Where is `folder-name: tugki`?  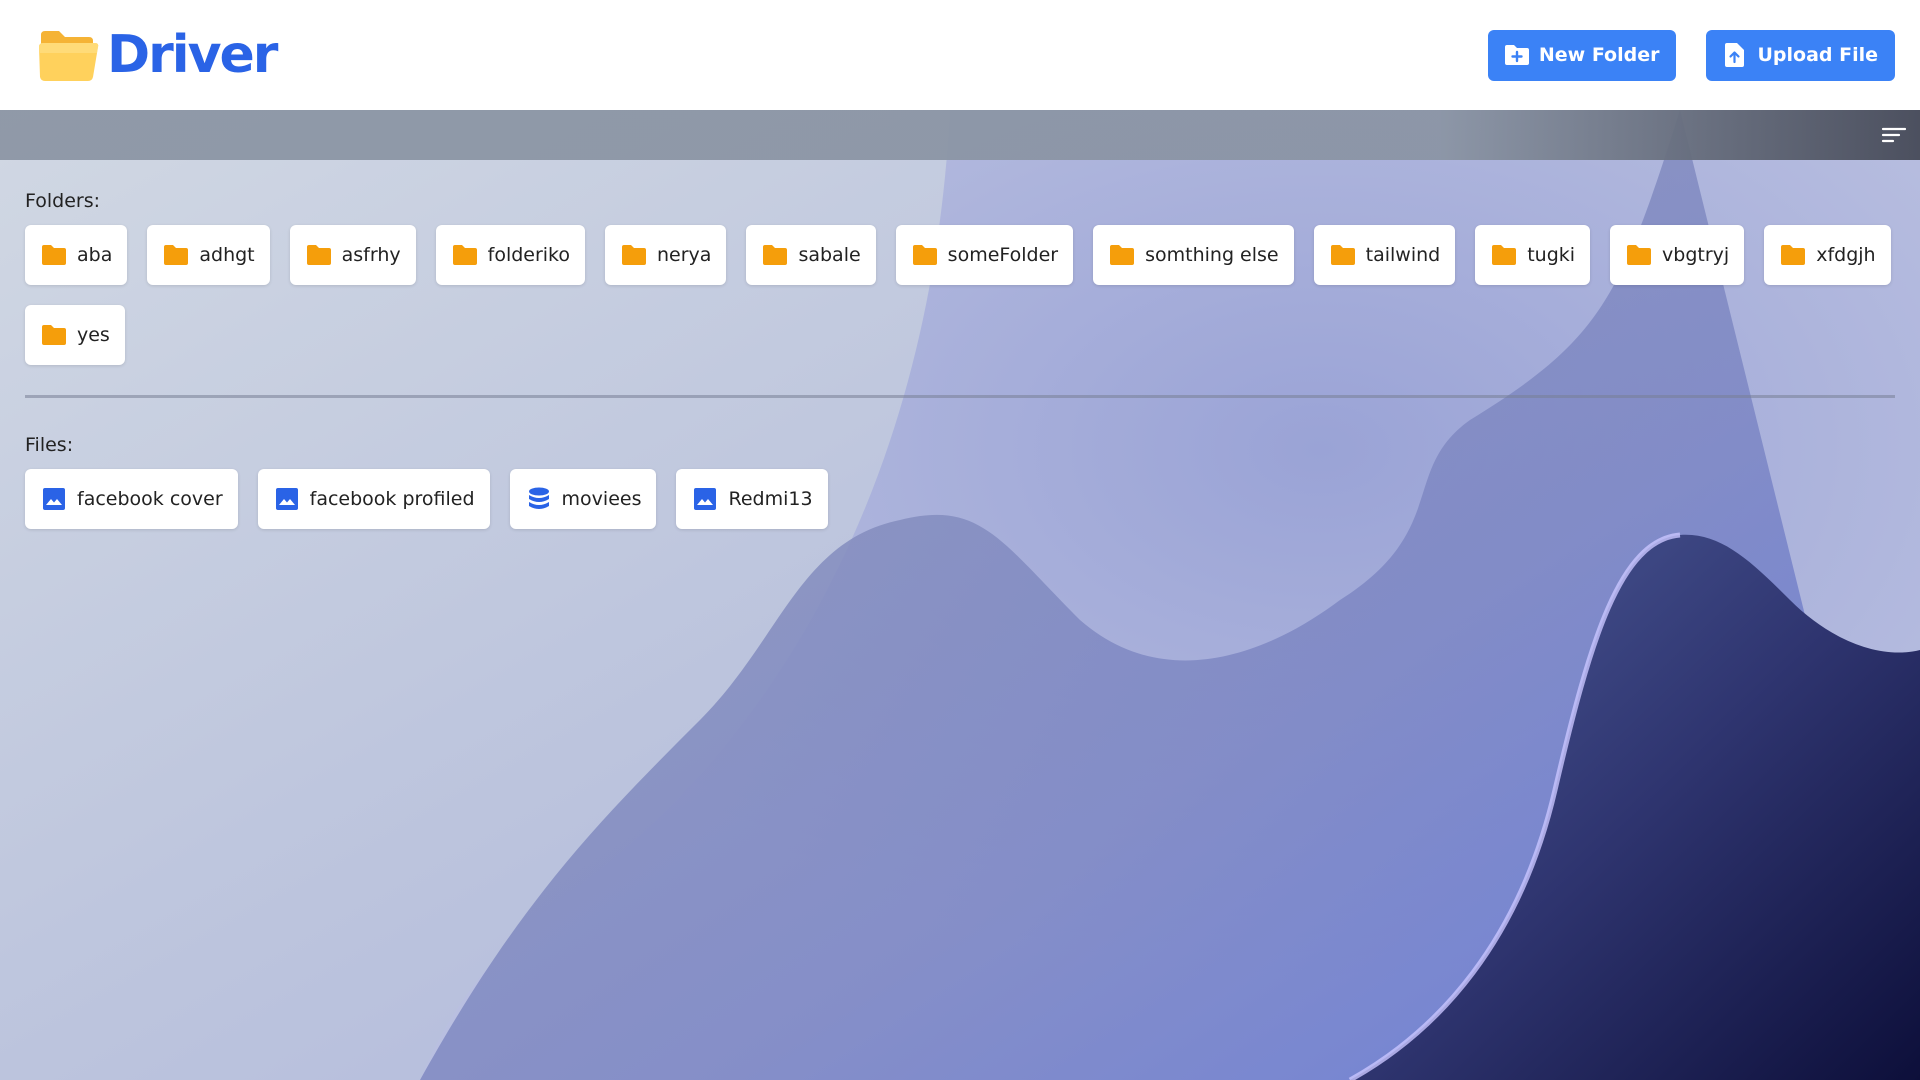 folder-name: tugki is located at coordinates (1551, 255).